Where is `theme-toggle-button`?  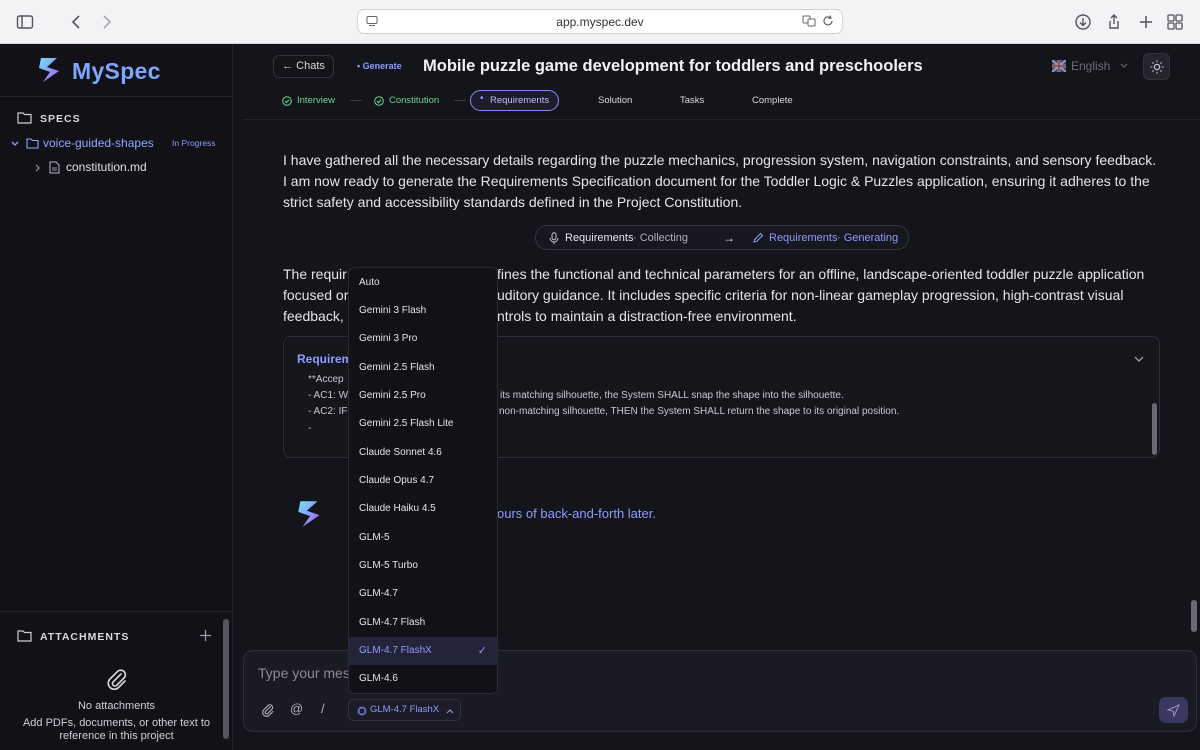
theme-toggle-button is located at coordinates (1156, 66).